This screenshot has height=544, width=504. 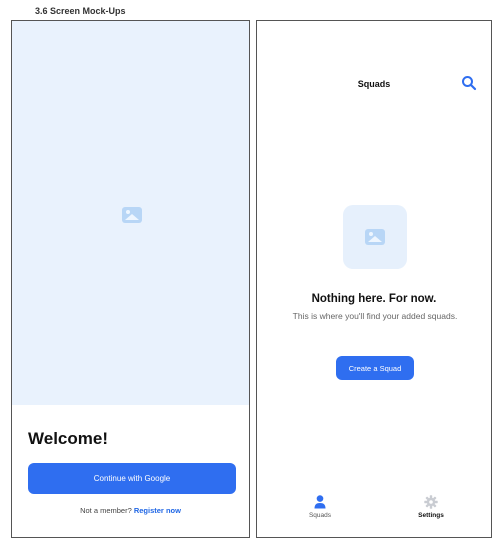 I want to click on tab-squads: Squads, so click(x=320, y=507).